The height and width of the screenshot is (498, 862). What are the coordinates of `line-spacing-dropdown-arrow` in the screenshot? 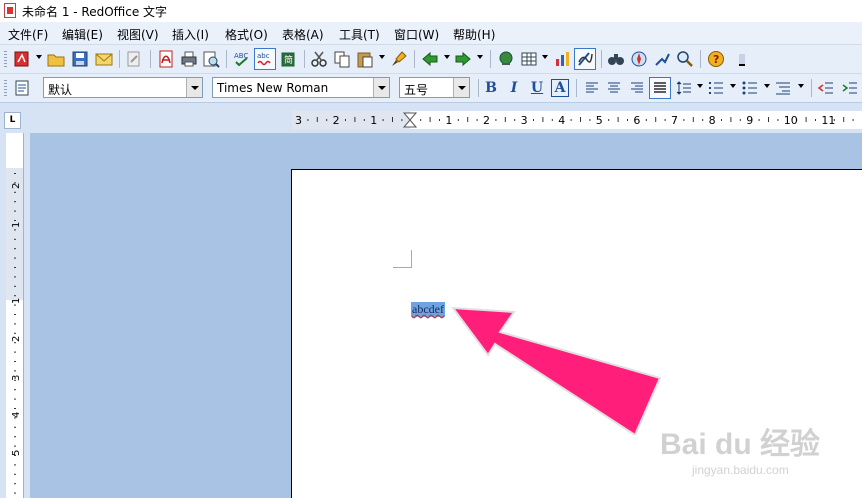 It's located at (700, 86).